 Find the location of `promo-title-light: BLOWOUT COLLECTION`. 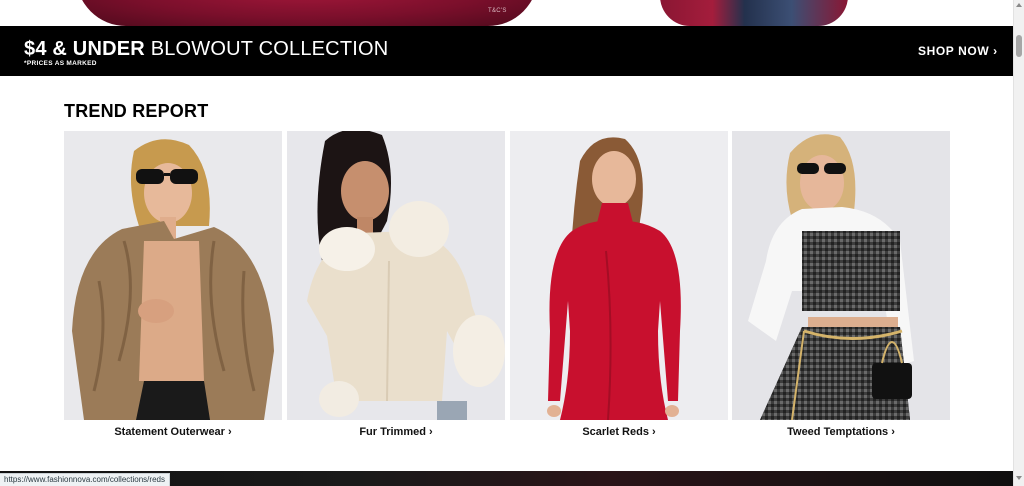

promo-title-light: BLOWOUT COLLECTION is located at coordinates (269, 49).